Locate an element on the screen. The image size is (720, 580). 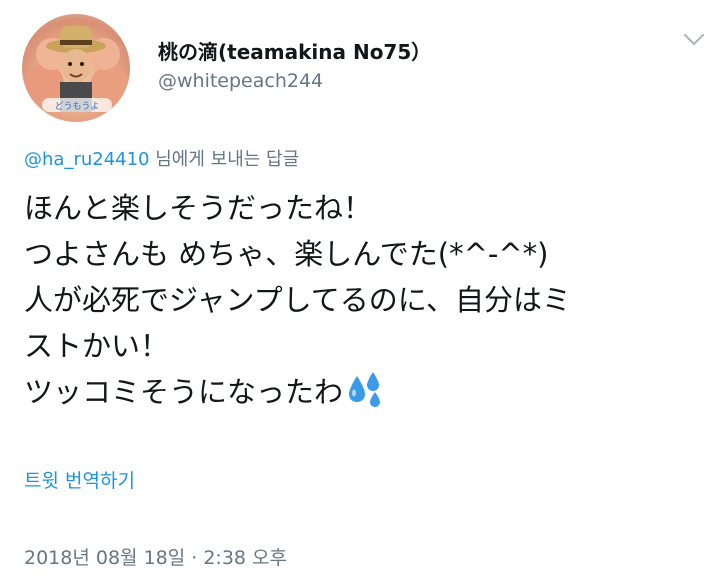
chevron-down-icon is located at coordinates (694, 40).